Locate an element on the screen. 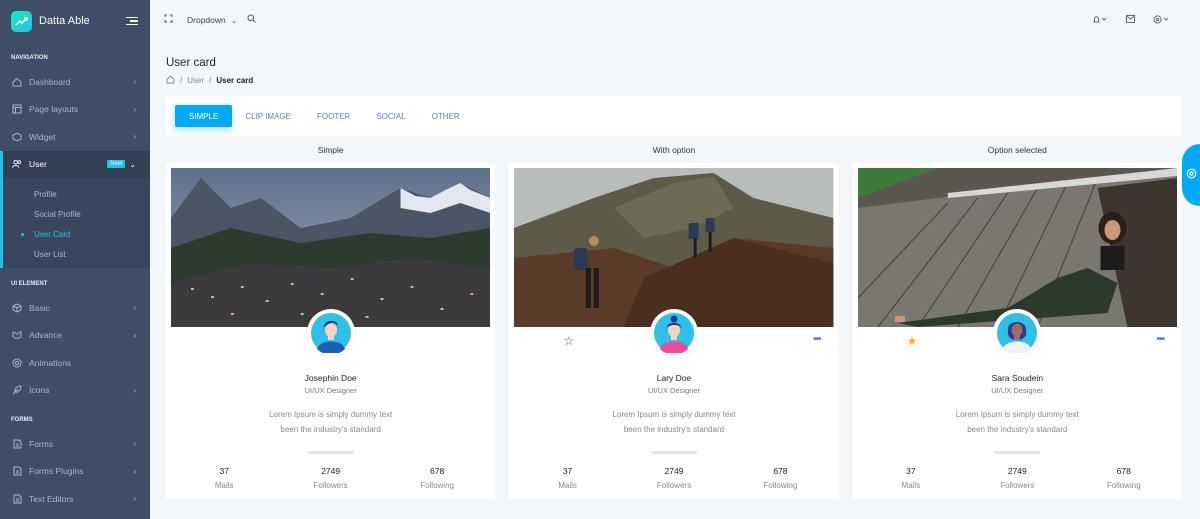 The height and width of the screenshot is (519, 1200). stat-following: 678 Following is located at coordinates (780, 478).